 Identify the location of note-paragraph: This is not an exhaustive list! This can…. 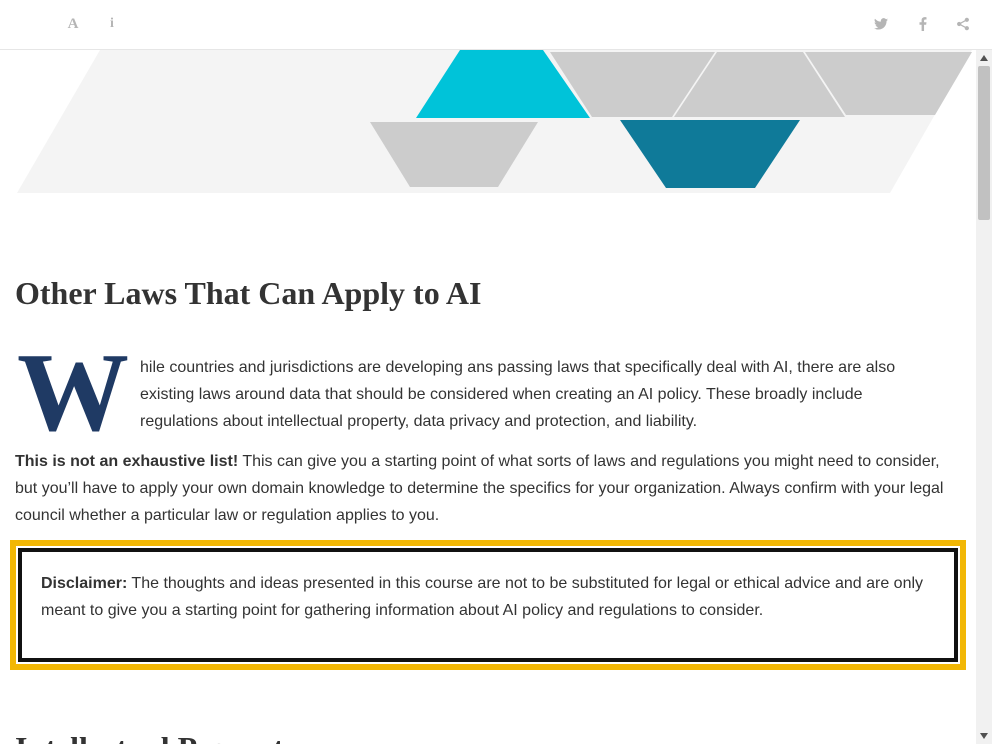
(480, 488).